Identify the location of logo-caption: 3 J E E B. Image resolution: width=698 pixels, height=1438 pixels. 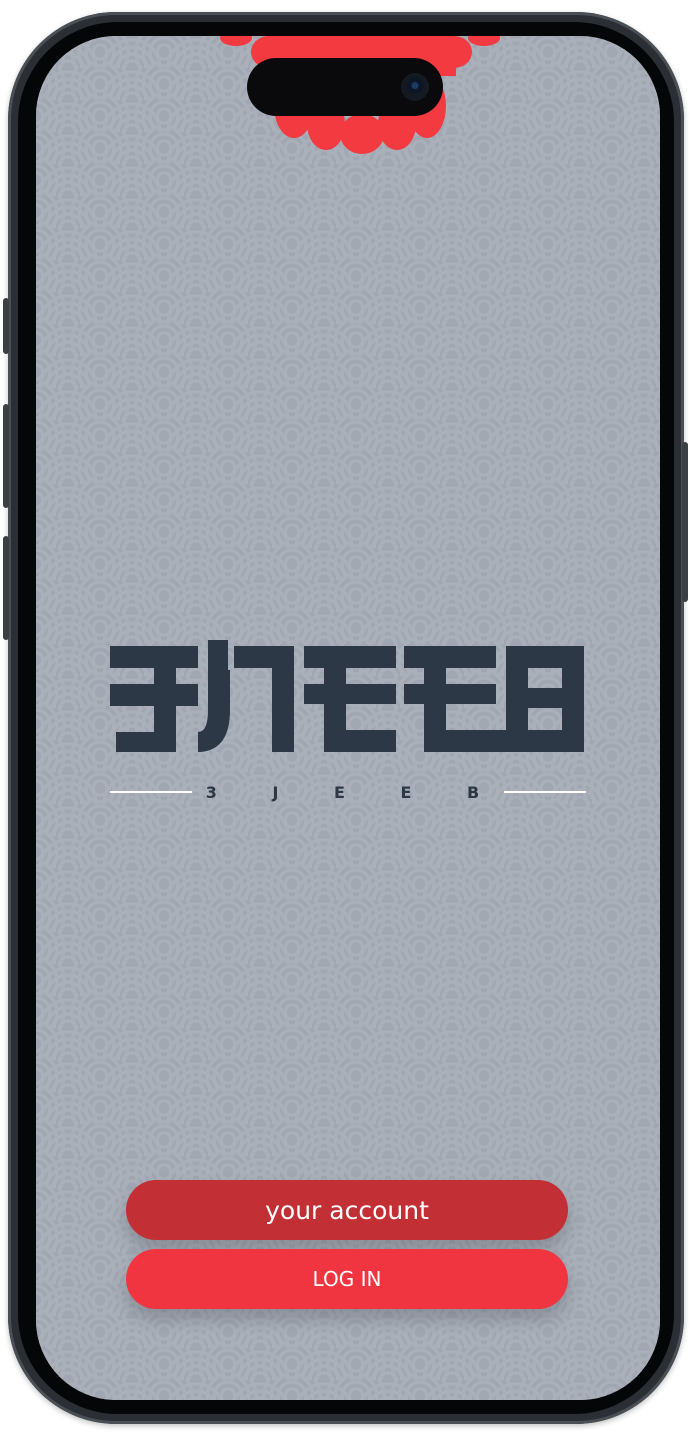
(355, 792).